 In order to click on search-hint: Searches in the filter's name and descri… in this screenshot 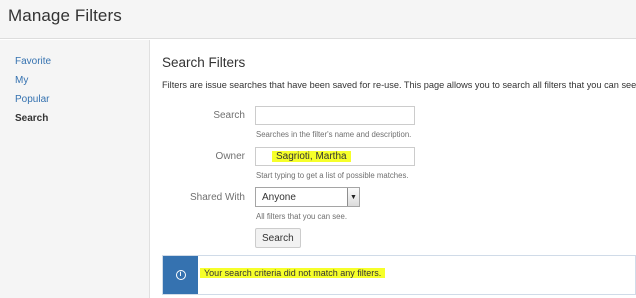, I will do `click(334, 134)`.